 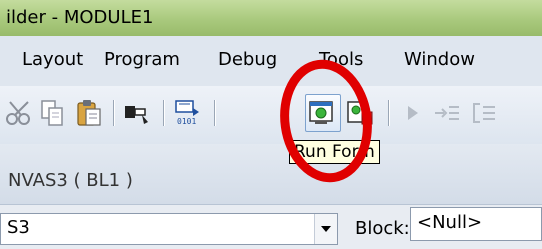 What do you see at coordinates (188, 113) in the screenshot?
I see `compile-icon: 0101` at bounding box center [188, 113].